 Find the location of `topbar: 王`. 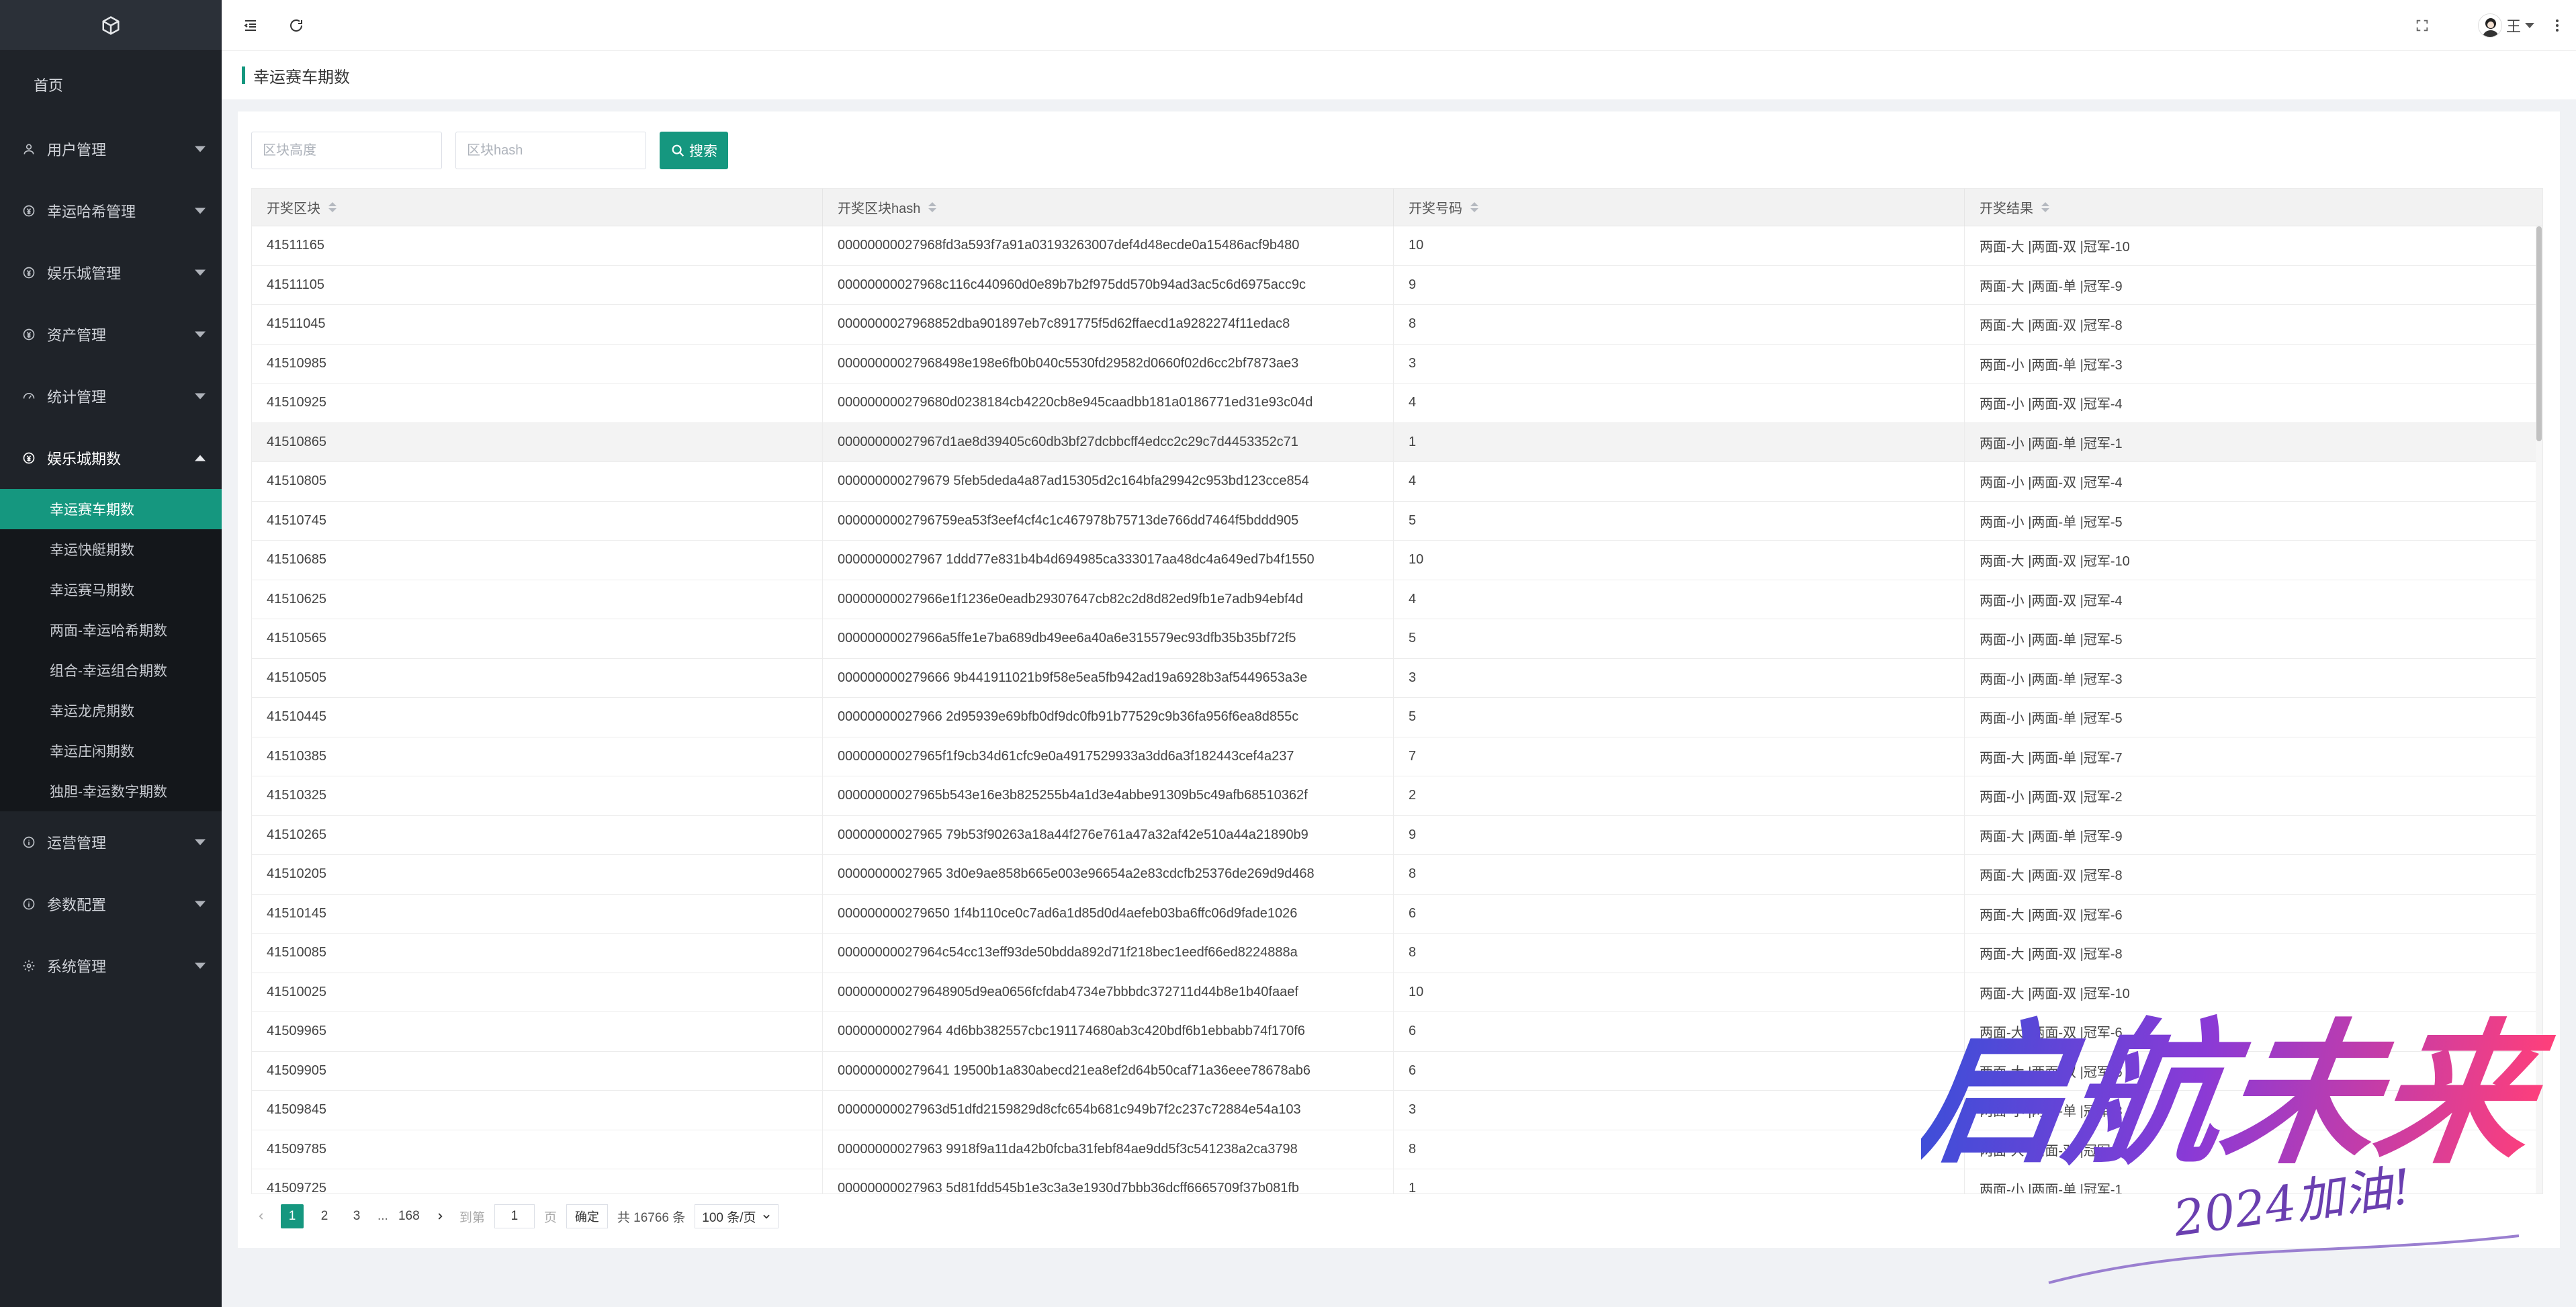

topbar: 王 is located at coordinates (1399, 25).